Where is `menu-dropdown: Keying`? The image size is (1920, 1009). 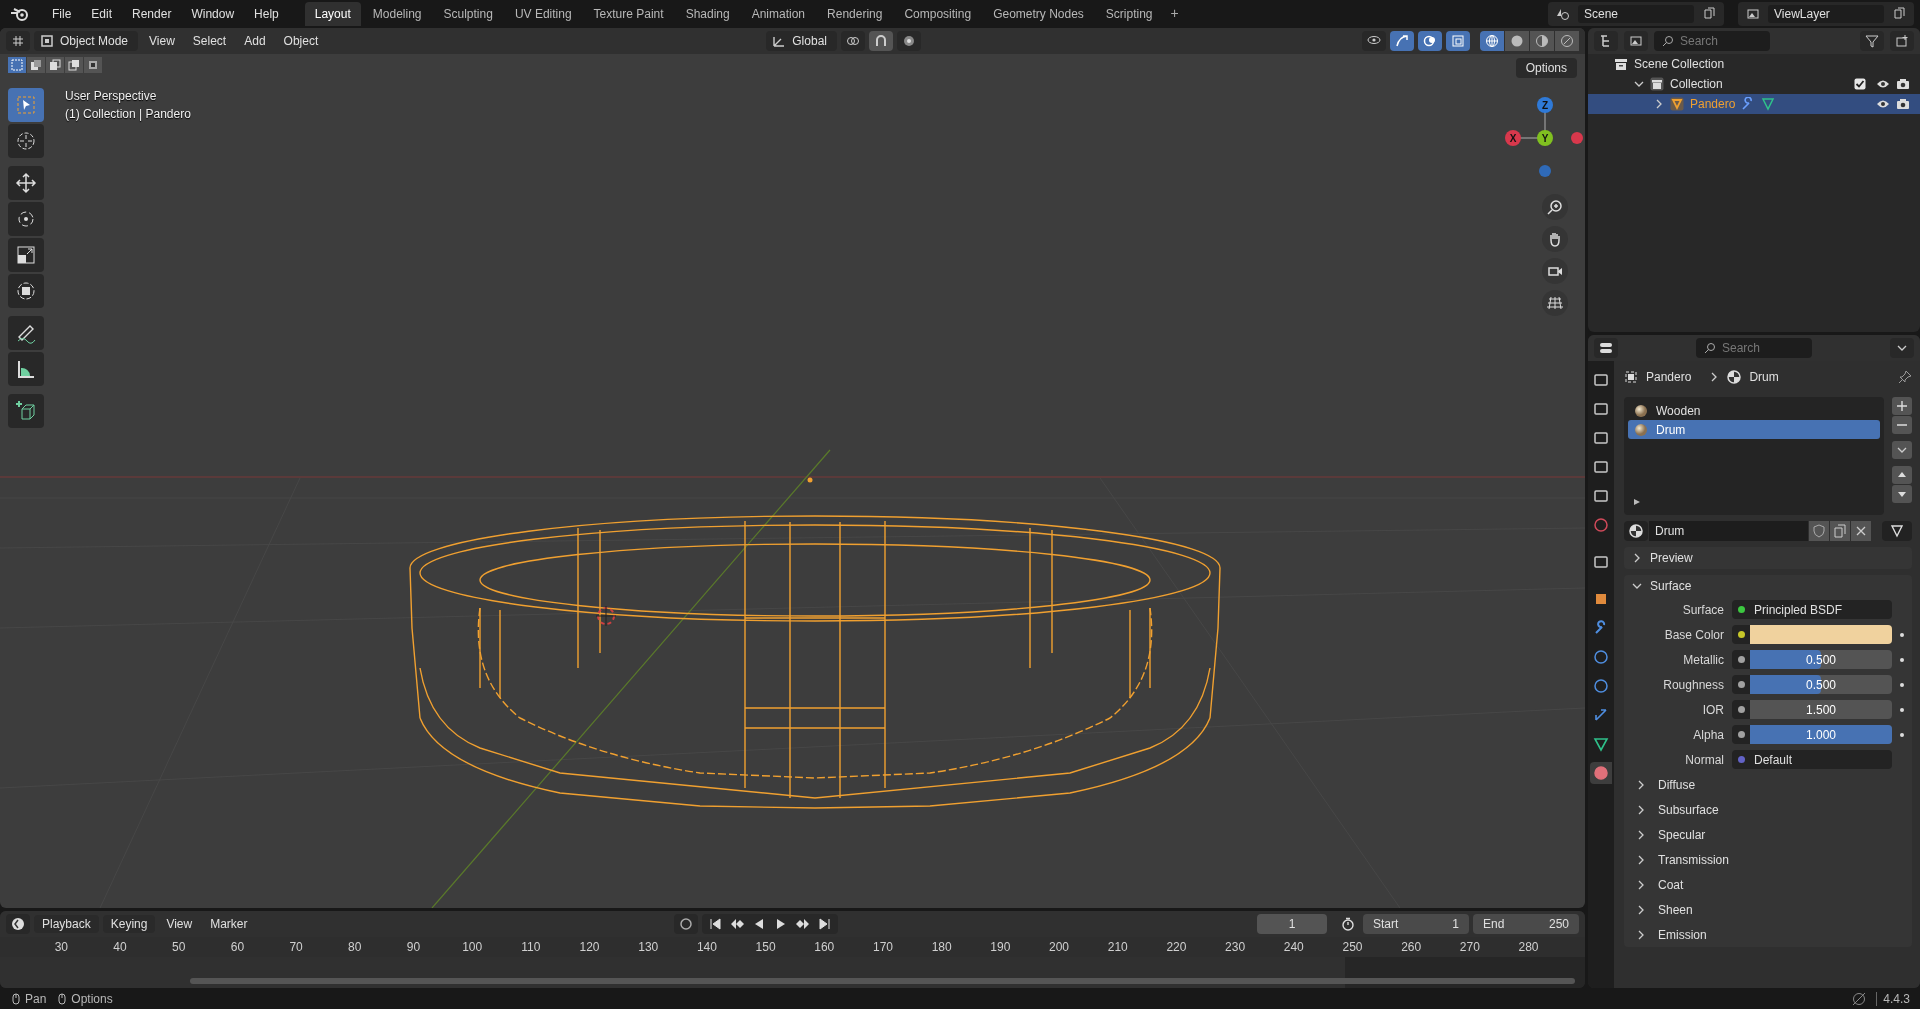 menu-dropdown: Keying is located at coordinates (129, 924).